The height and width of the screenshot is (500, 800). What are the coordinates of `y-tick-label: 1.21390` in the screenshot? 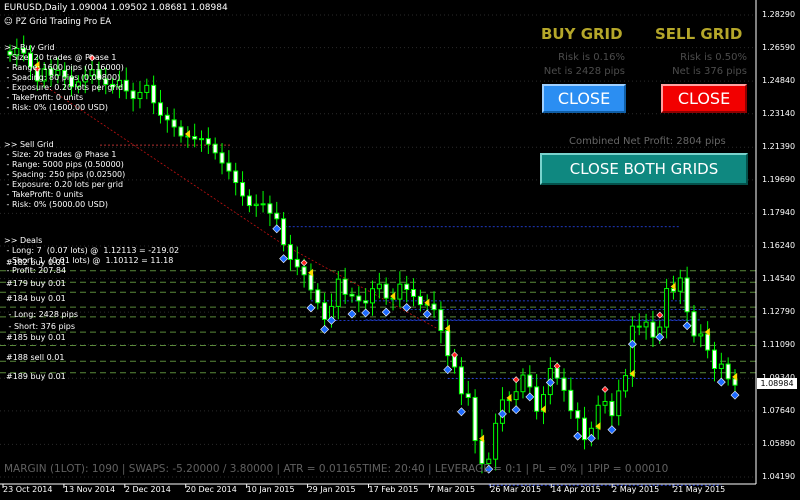 It's located at (779, 147).